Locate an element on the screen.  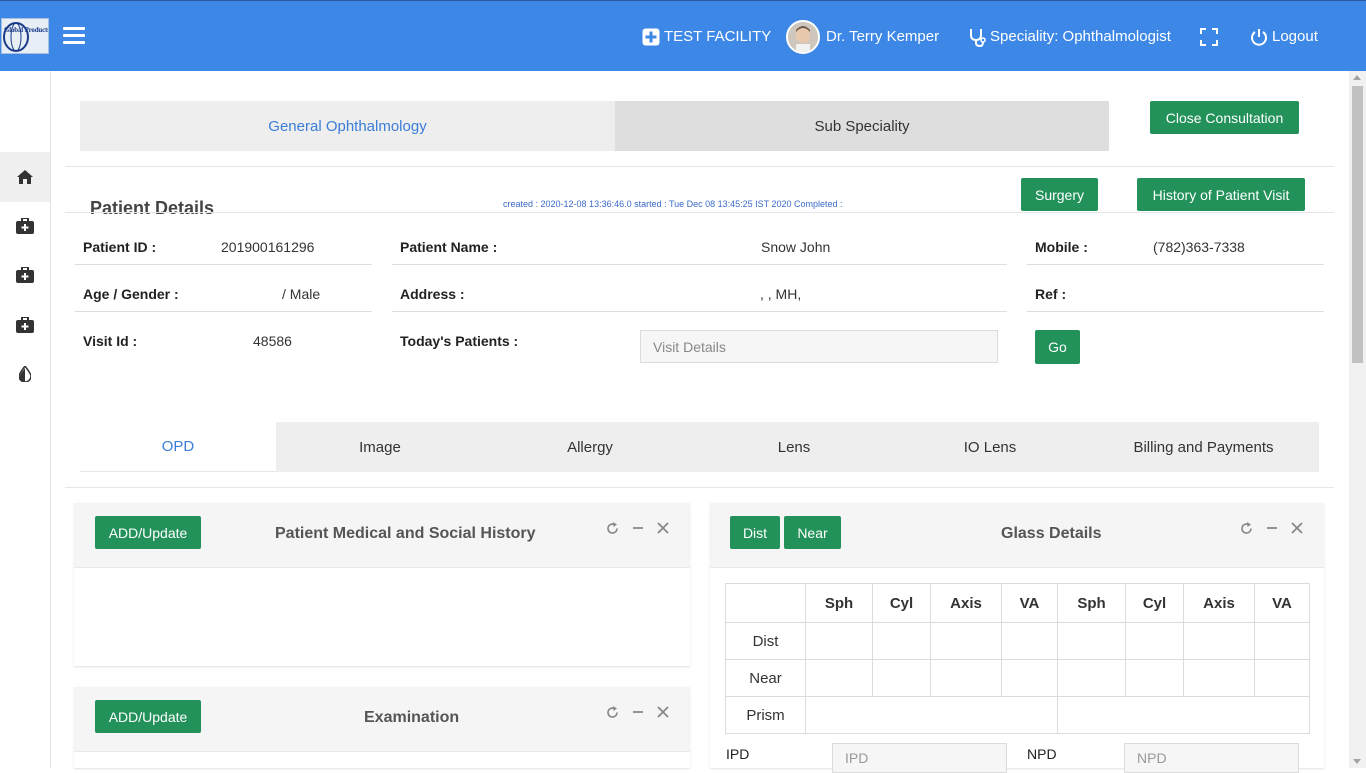
go-button: Go is located at coordinates (1057, 347).